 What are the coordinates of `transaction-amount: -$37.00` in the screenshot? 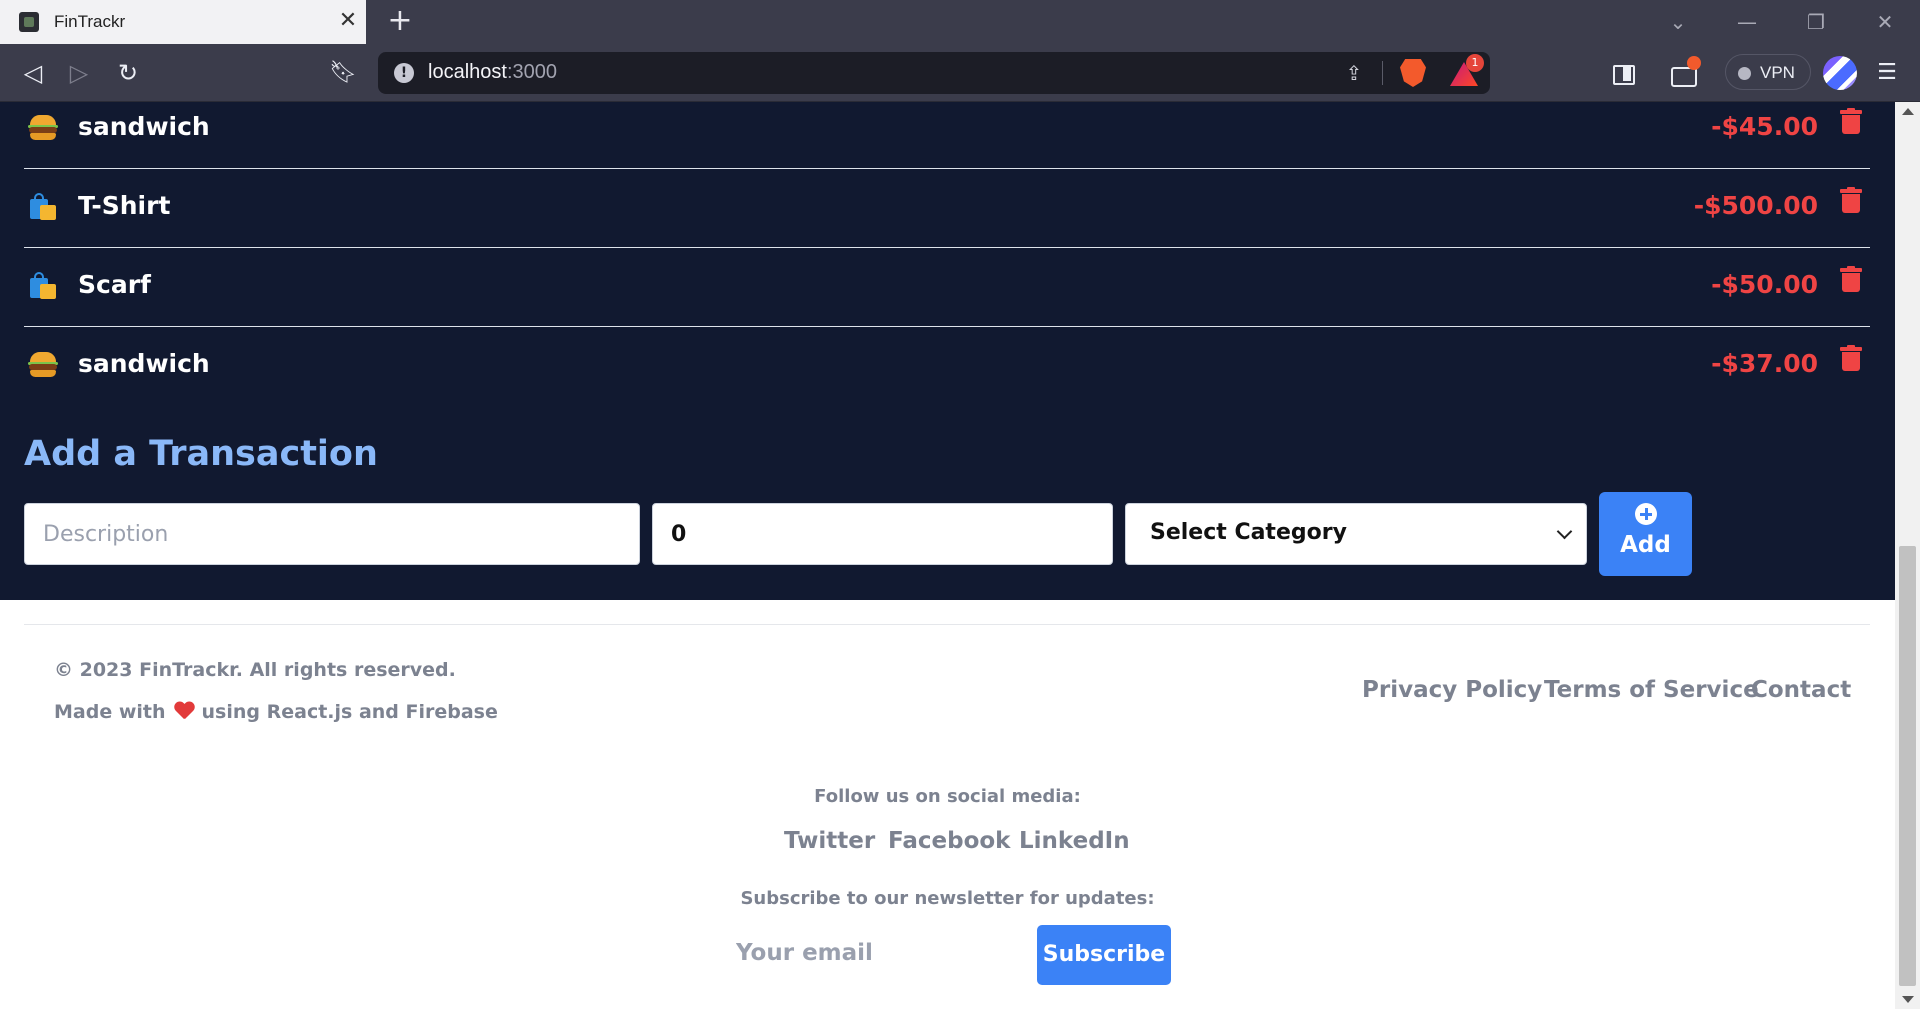 It's located at (1764, 363).